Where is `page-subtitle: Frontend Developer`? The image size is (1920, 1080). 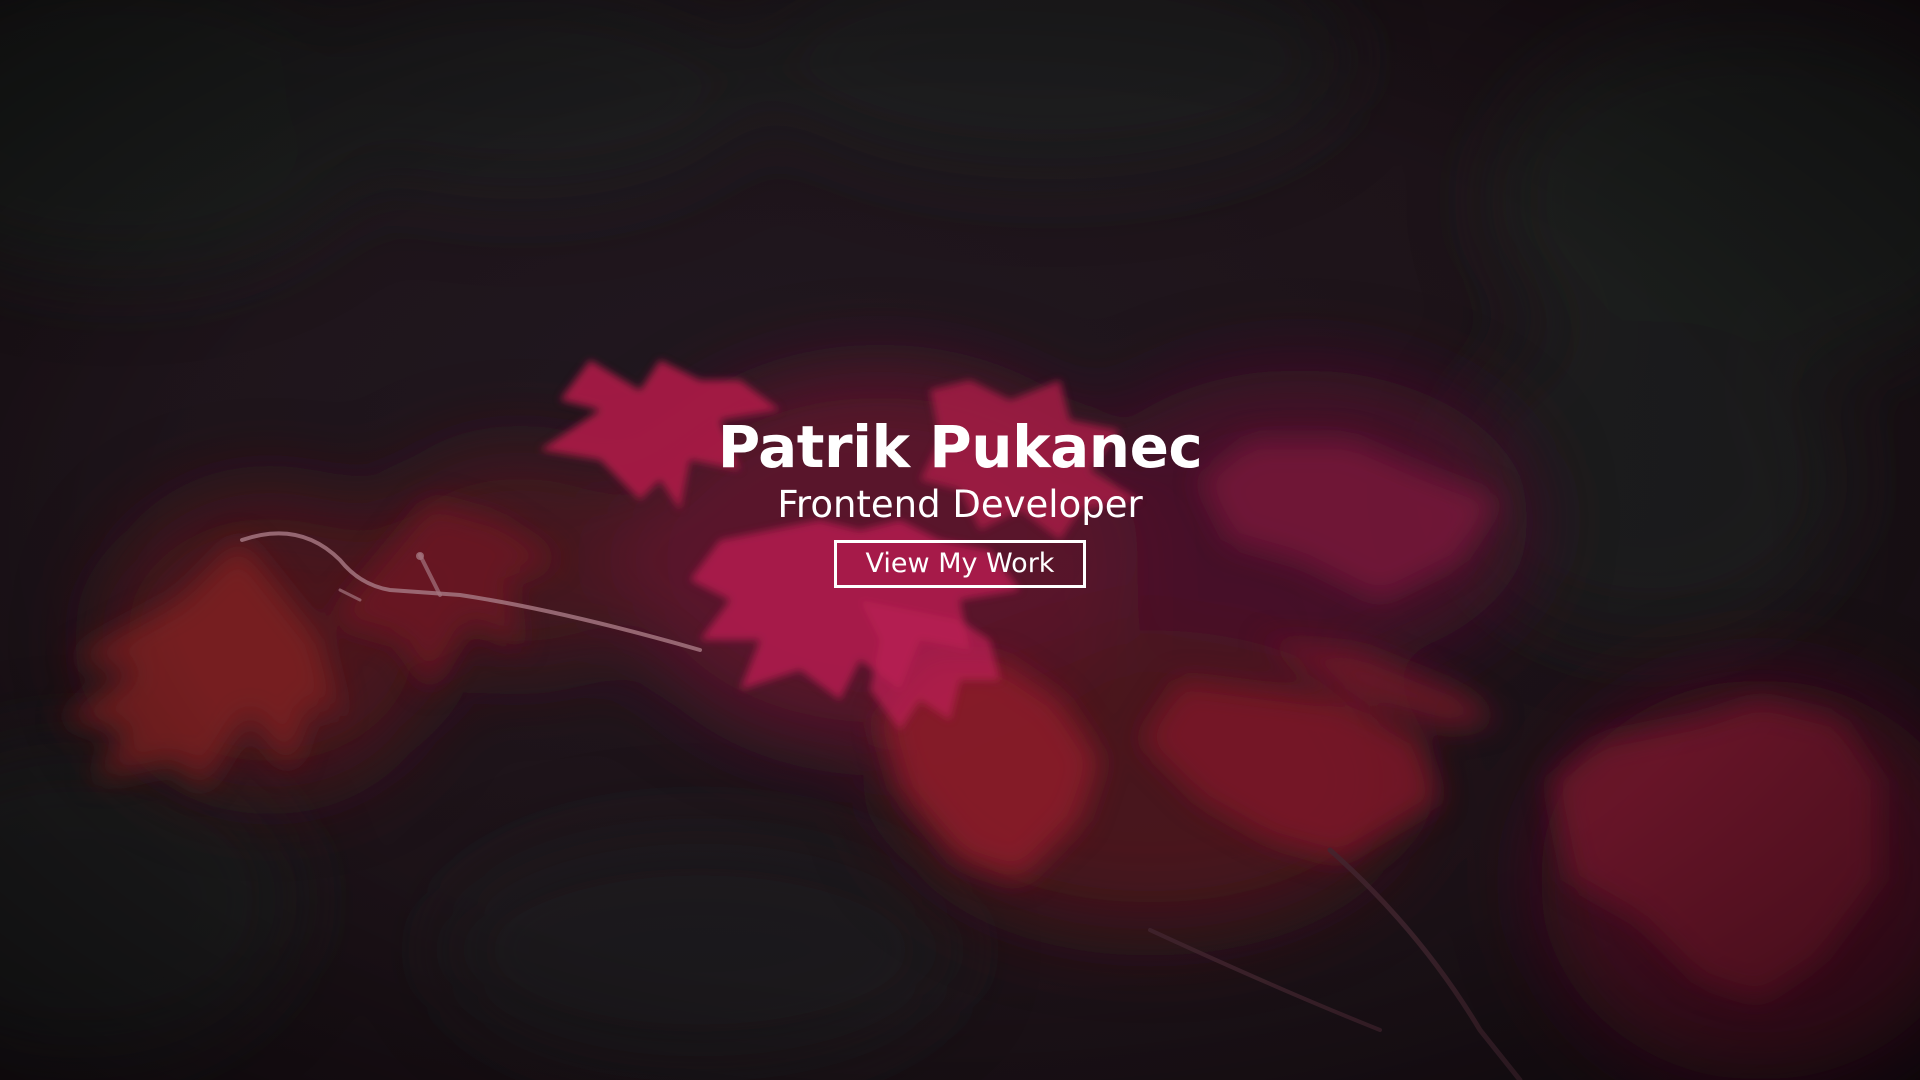 page-subtitle: Frontend Developer is located at coordinates (960, 504).